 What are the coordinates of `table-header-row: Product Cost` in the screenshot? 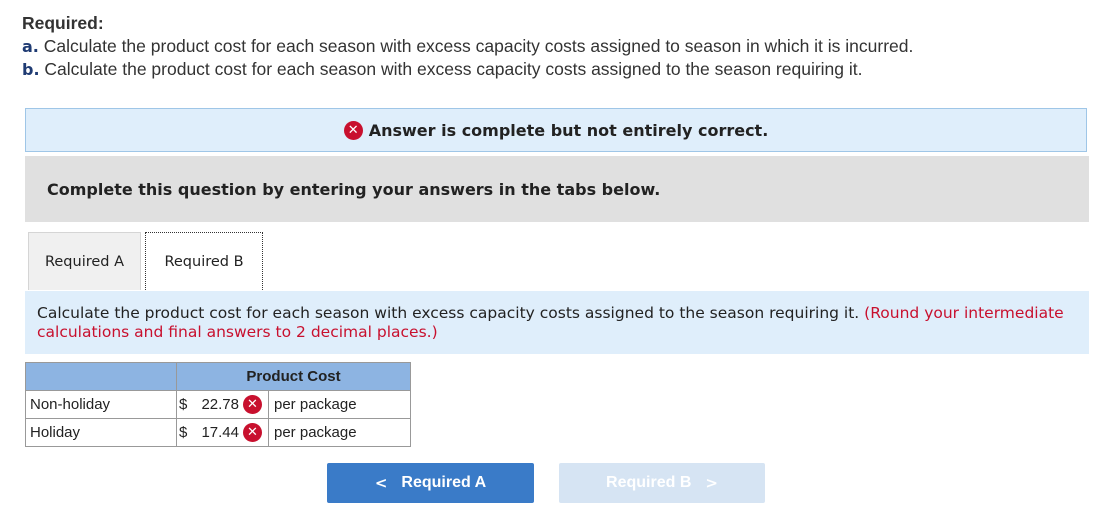 It's located at (218, 376).